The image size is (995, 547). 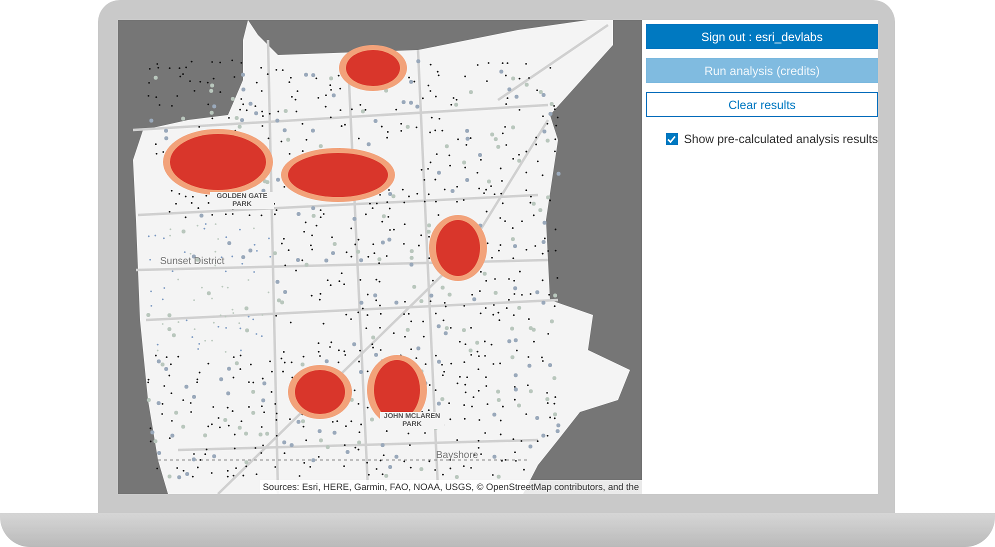 What do you see at coordinates (762, 36) in the screenshot?
I see `action-button: Sign out : esri_devlabs` at bounding box center [762, 36].